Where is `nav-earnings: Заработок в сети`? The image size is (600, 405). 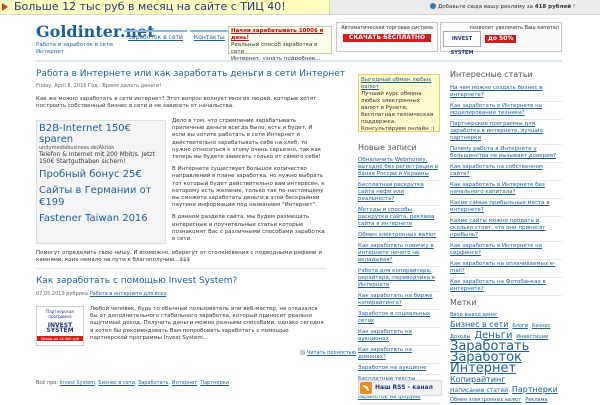
nav-earnings: Заработок в сети is located at coordinates (155, 36).